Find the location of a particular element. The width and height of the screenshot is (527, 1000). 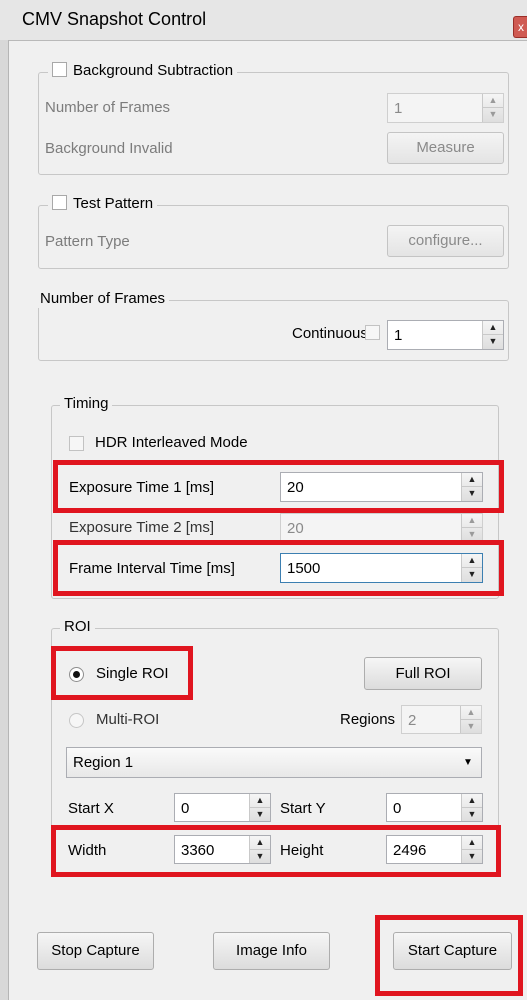

width-spinbox: 3360 ▲ ▼ is located at coordinates (222, 849).